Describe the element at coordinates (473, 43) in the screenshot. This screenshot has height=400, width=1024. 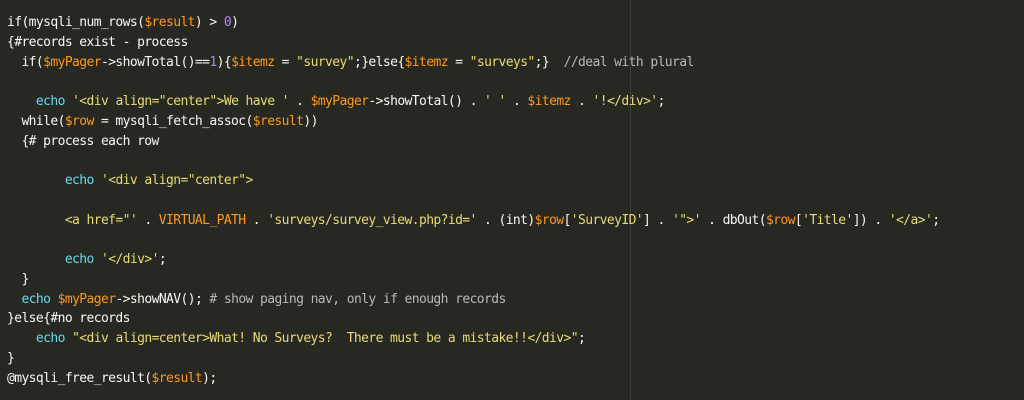
I see `code-line: {#records exist - process` at that location.